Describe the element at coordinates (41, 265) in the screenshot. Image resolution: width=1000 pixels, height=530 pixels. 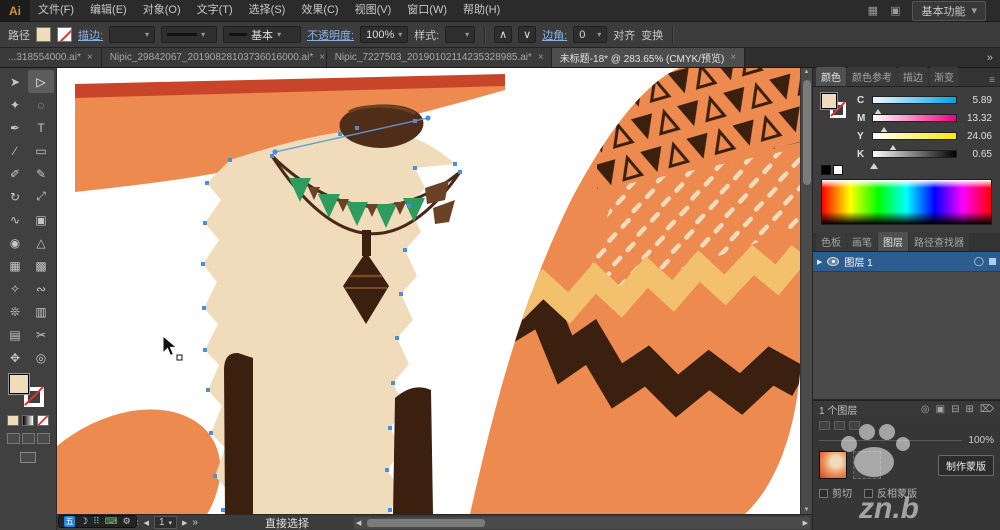
I see `gradient-tool: ▩` at that location.